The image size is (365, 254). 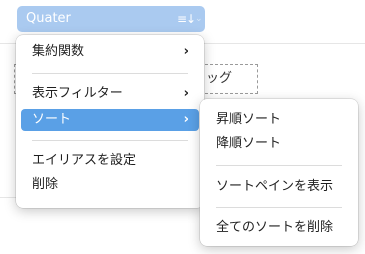 I want to click on menu-item-sort: ソート ›, so click(x=110, y=120).